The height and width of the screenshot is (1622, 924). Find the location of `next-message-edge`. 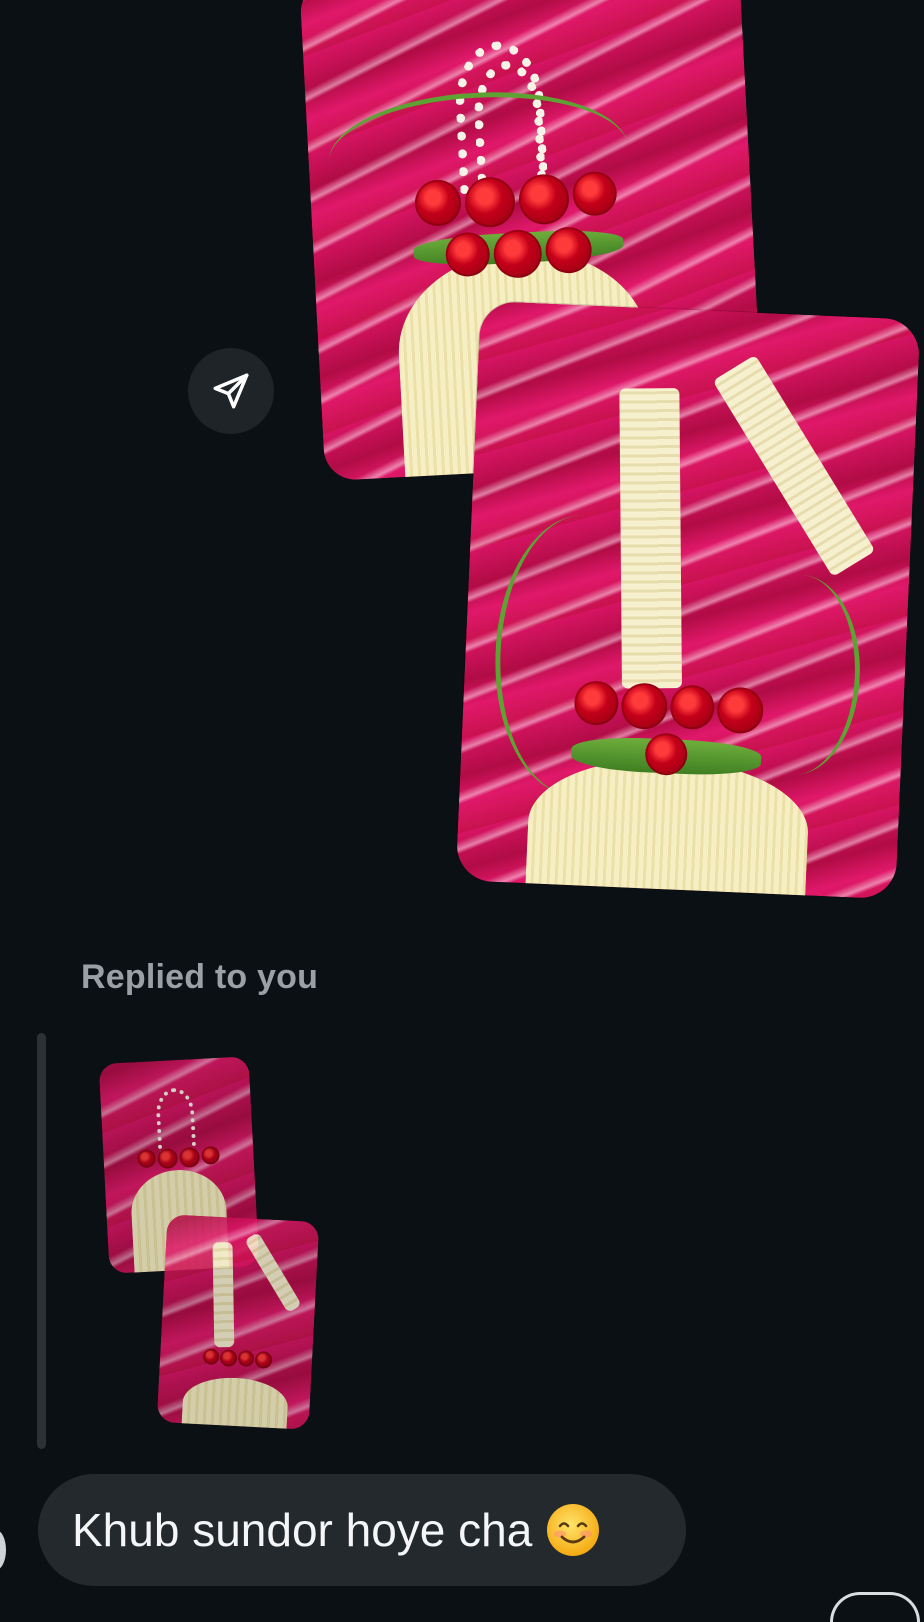

next-message-edge is located at coordinates (875, 1607).